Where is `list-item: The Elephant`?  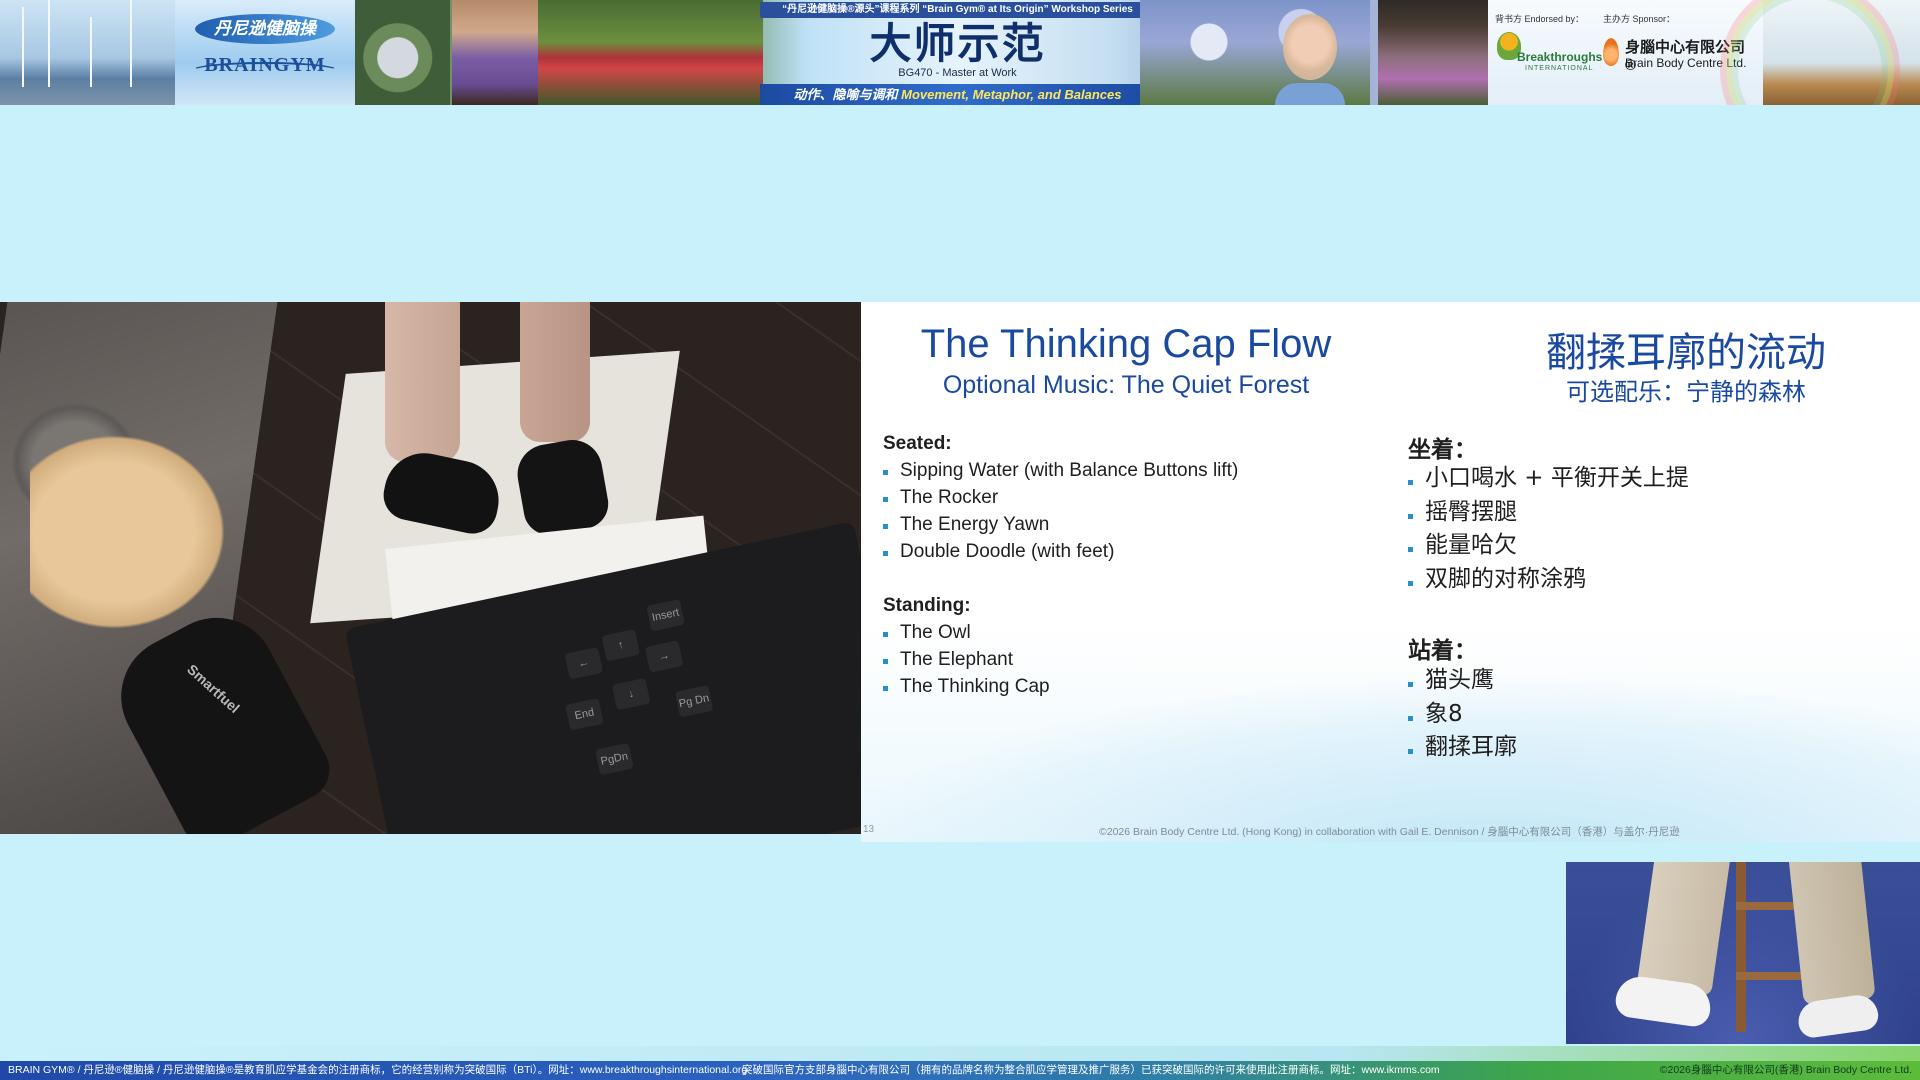 list-item: The Elephant is located at coordinates (966, 659).